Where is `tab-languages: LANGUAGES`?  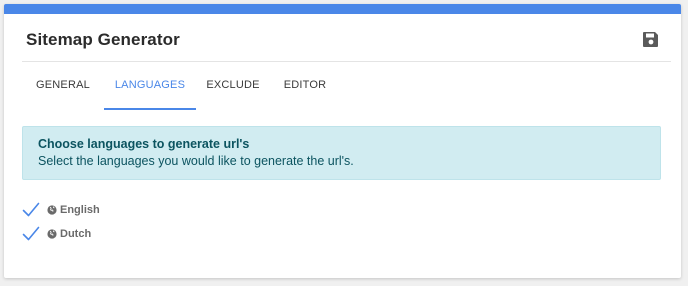 tab-languages: LANGUAGES is located at coordinates (150, 86).